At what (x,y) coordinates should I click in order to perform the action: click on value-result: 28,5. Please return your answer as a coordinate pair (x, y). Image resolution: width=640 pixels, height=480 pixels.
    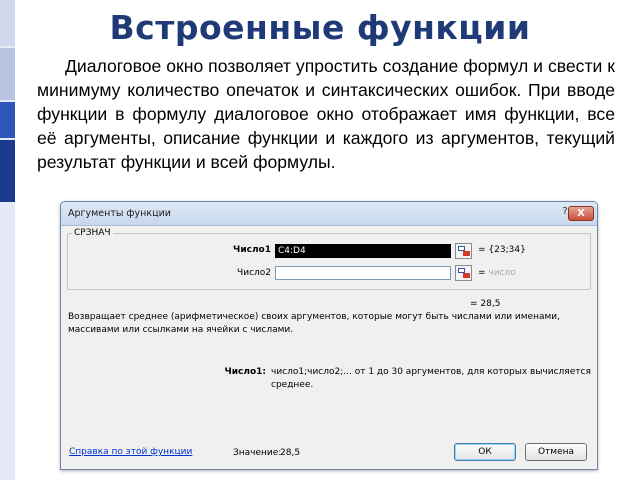
    Looking at the image, I should click on (290, 453).